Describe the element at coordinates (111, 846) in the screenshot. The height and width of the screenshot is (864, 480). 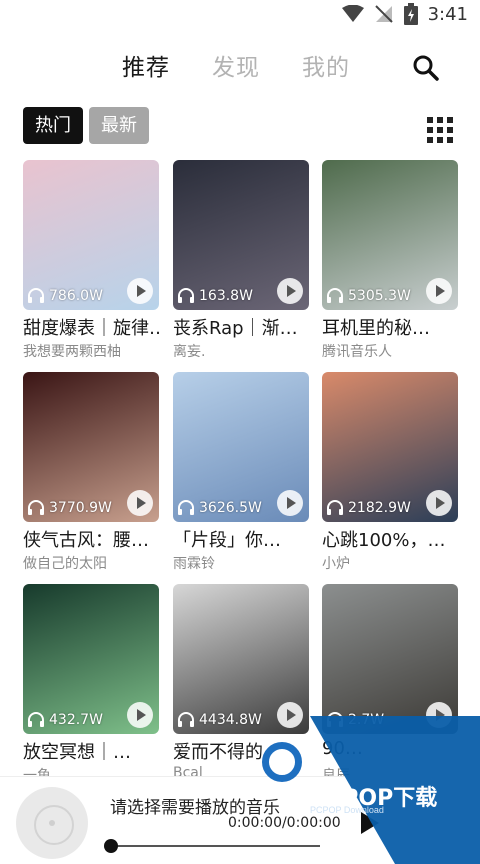
I see `seek-handle` at that location.